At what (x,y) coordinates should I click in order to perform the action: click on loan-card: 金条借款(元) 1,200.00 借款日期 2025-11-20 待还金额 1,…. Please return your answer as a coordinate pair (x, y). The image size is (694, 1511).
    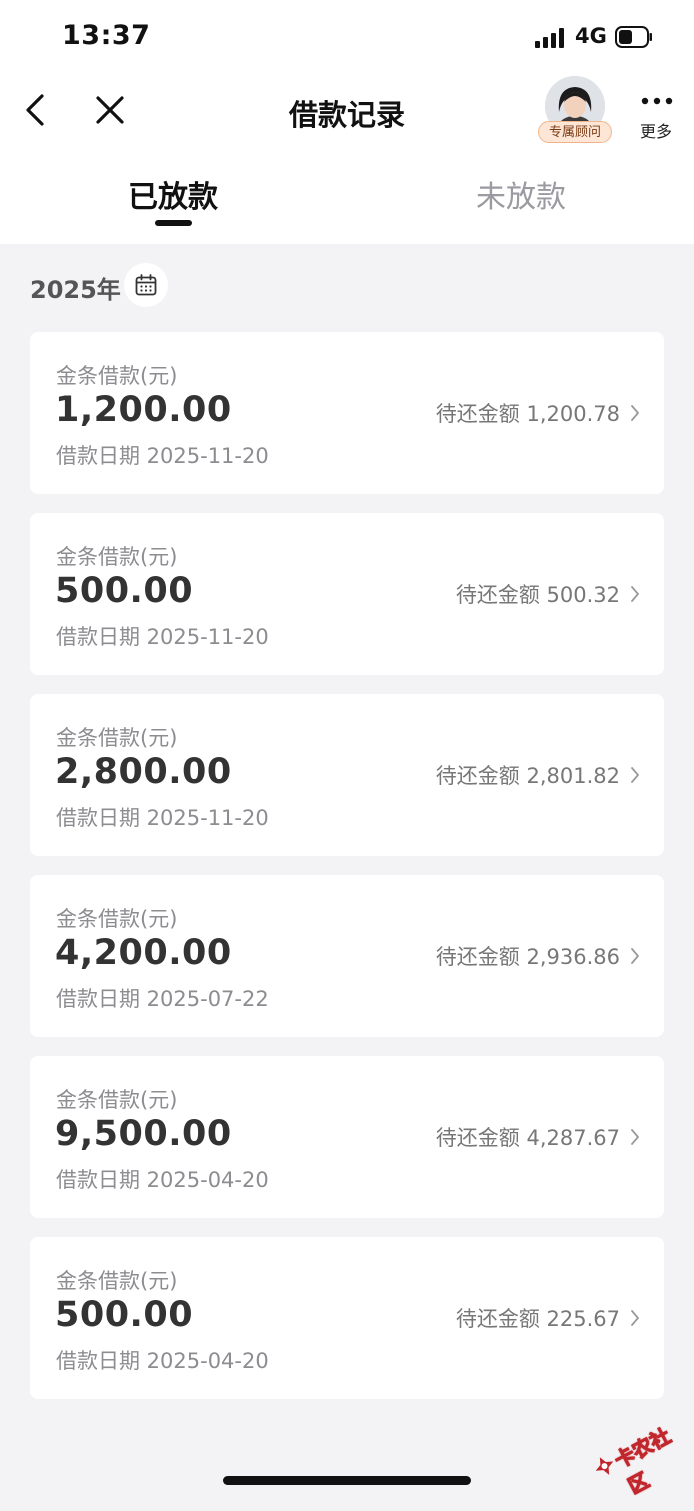
    Looking at the image, I should click on (347, 413).